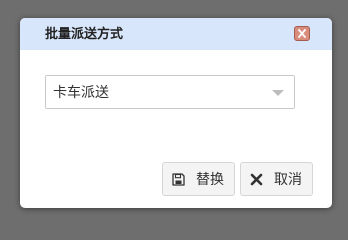 The width and height of the screenshot is (348, 240). Describe the element at coordinates (84, 34) in the screenshot. I see `dialog-title: 批量派送方式` at that location.